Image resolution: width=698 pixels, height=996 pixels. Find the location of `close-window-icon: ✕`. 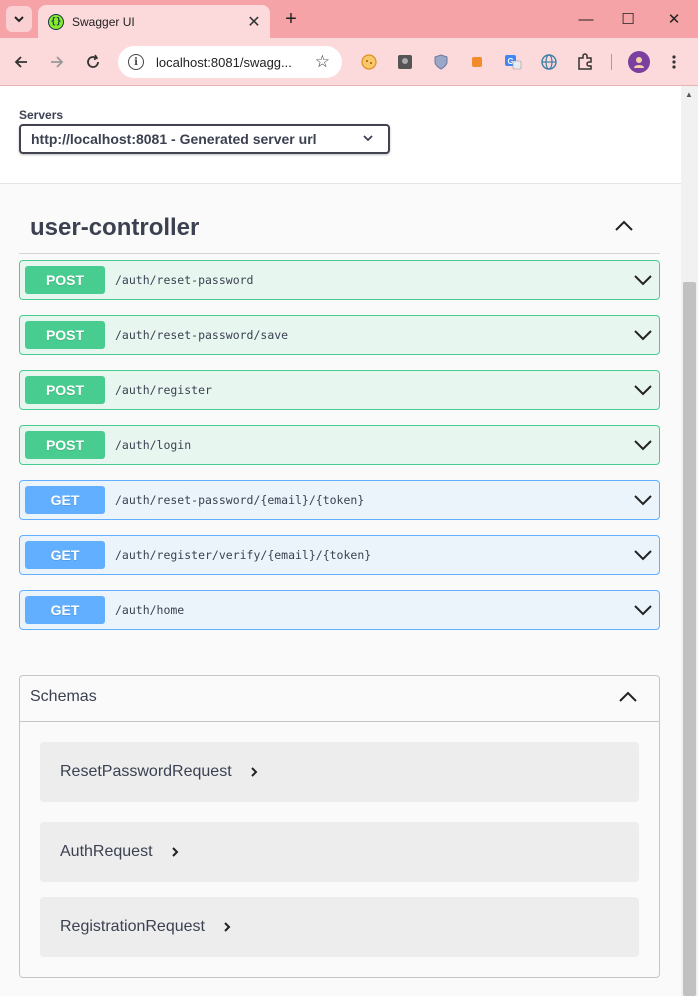

close-window-icon: ✕ is located at coordinates (674, 19).